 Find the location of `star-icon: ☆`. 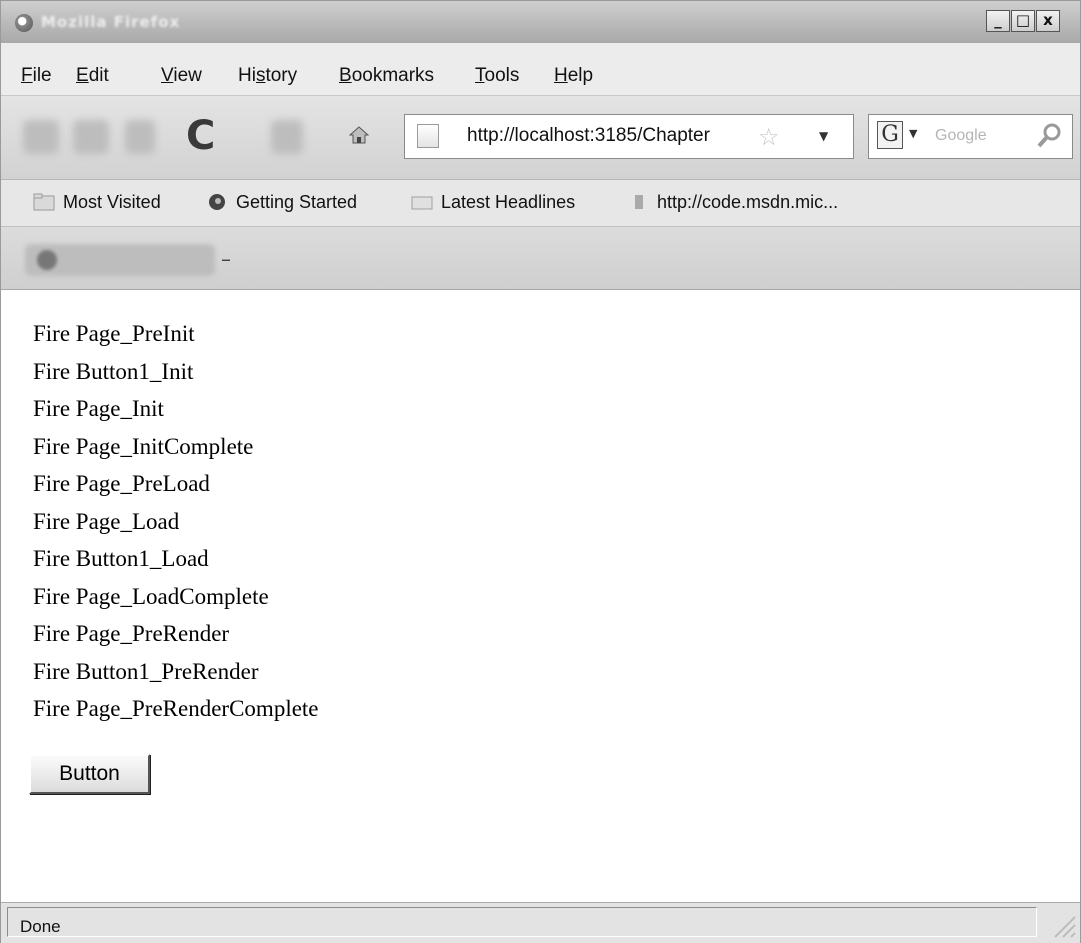

star-icon: ☆ is located at coordinates (769, 137).